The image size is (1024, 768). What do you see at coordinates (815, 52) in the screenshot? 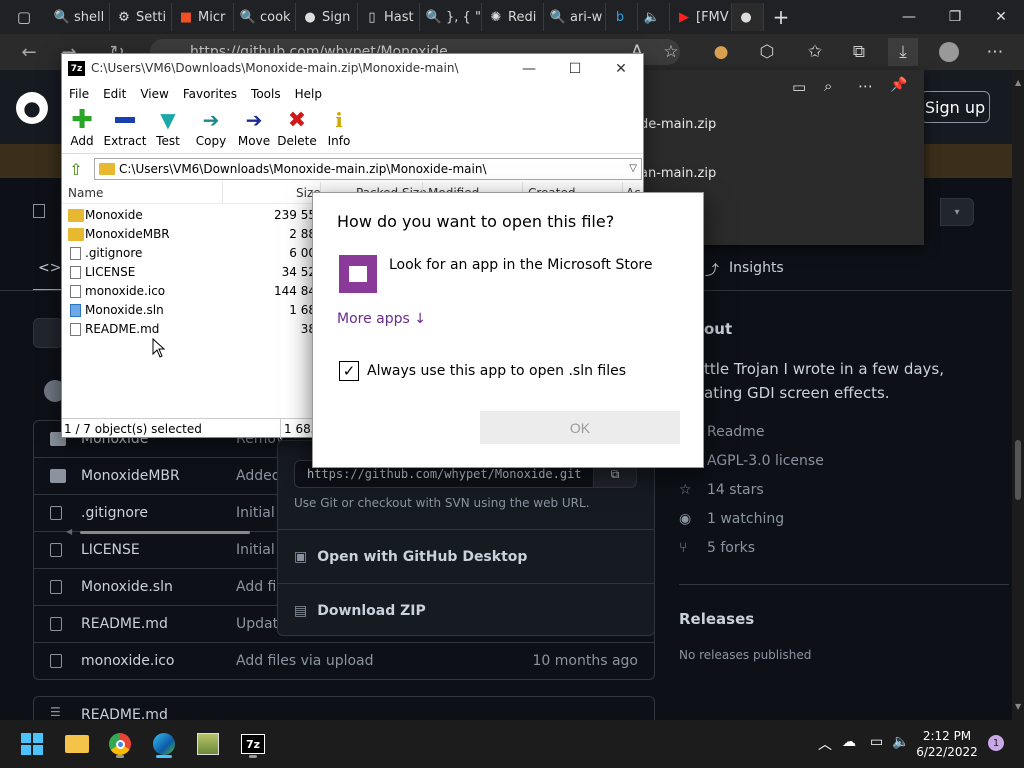
I see `favorites-icon: ✩` at bounding box center [815, 52].